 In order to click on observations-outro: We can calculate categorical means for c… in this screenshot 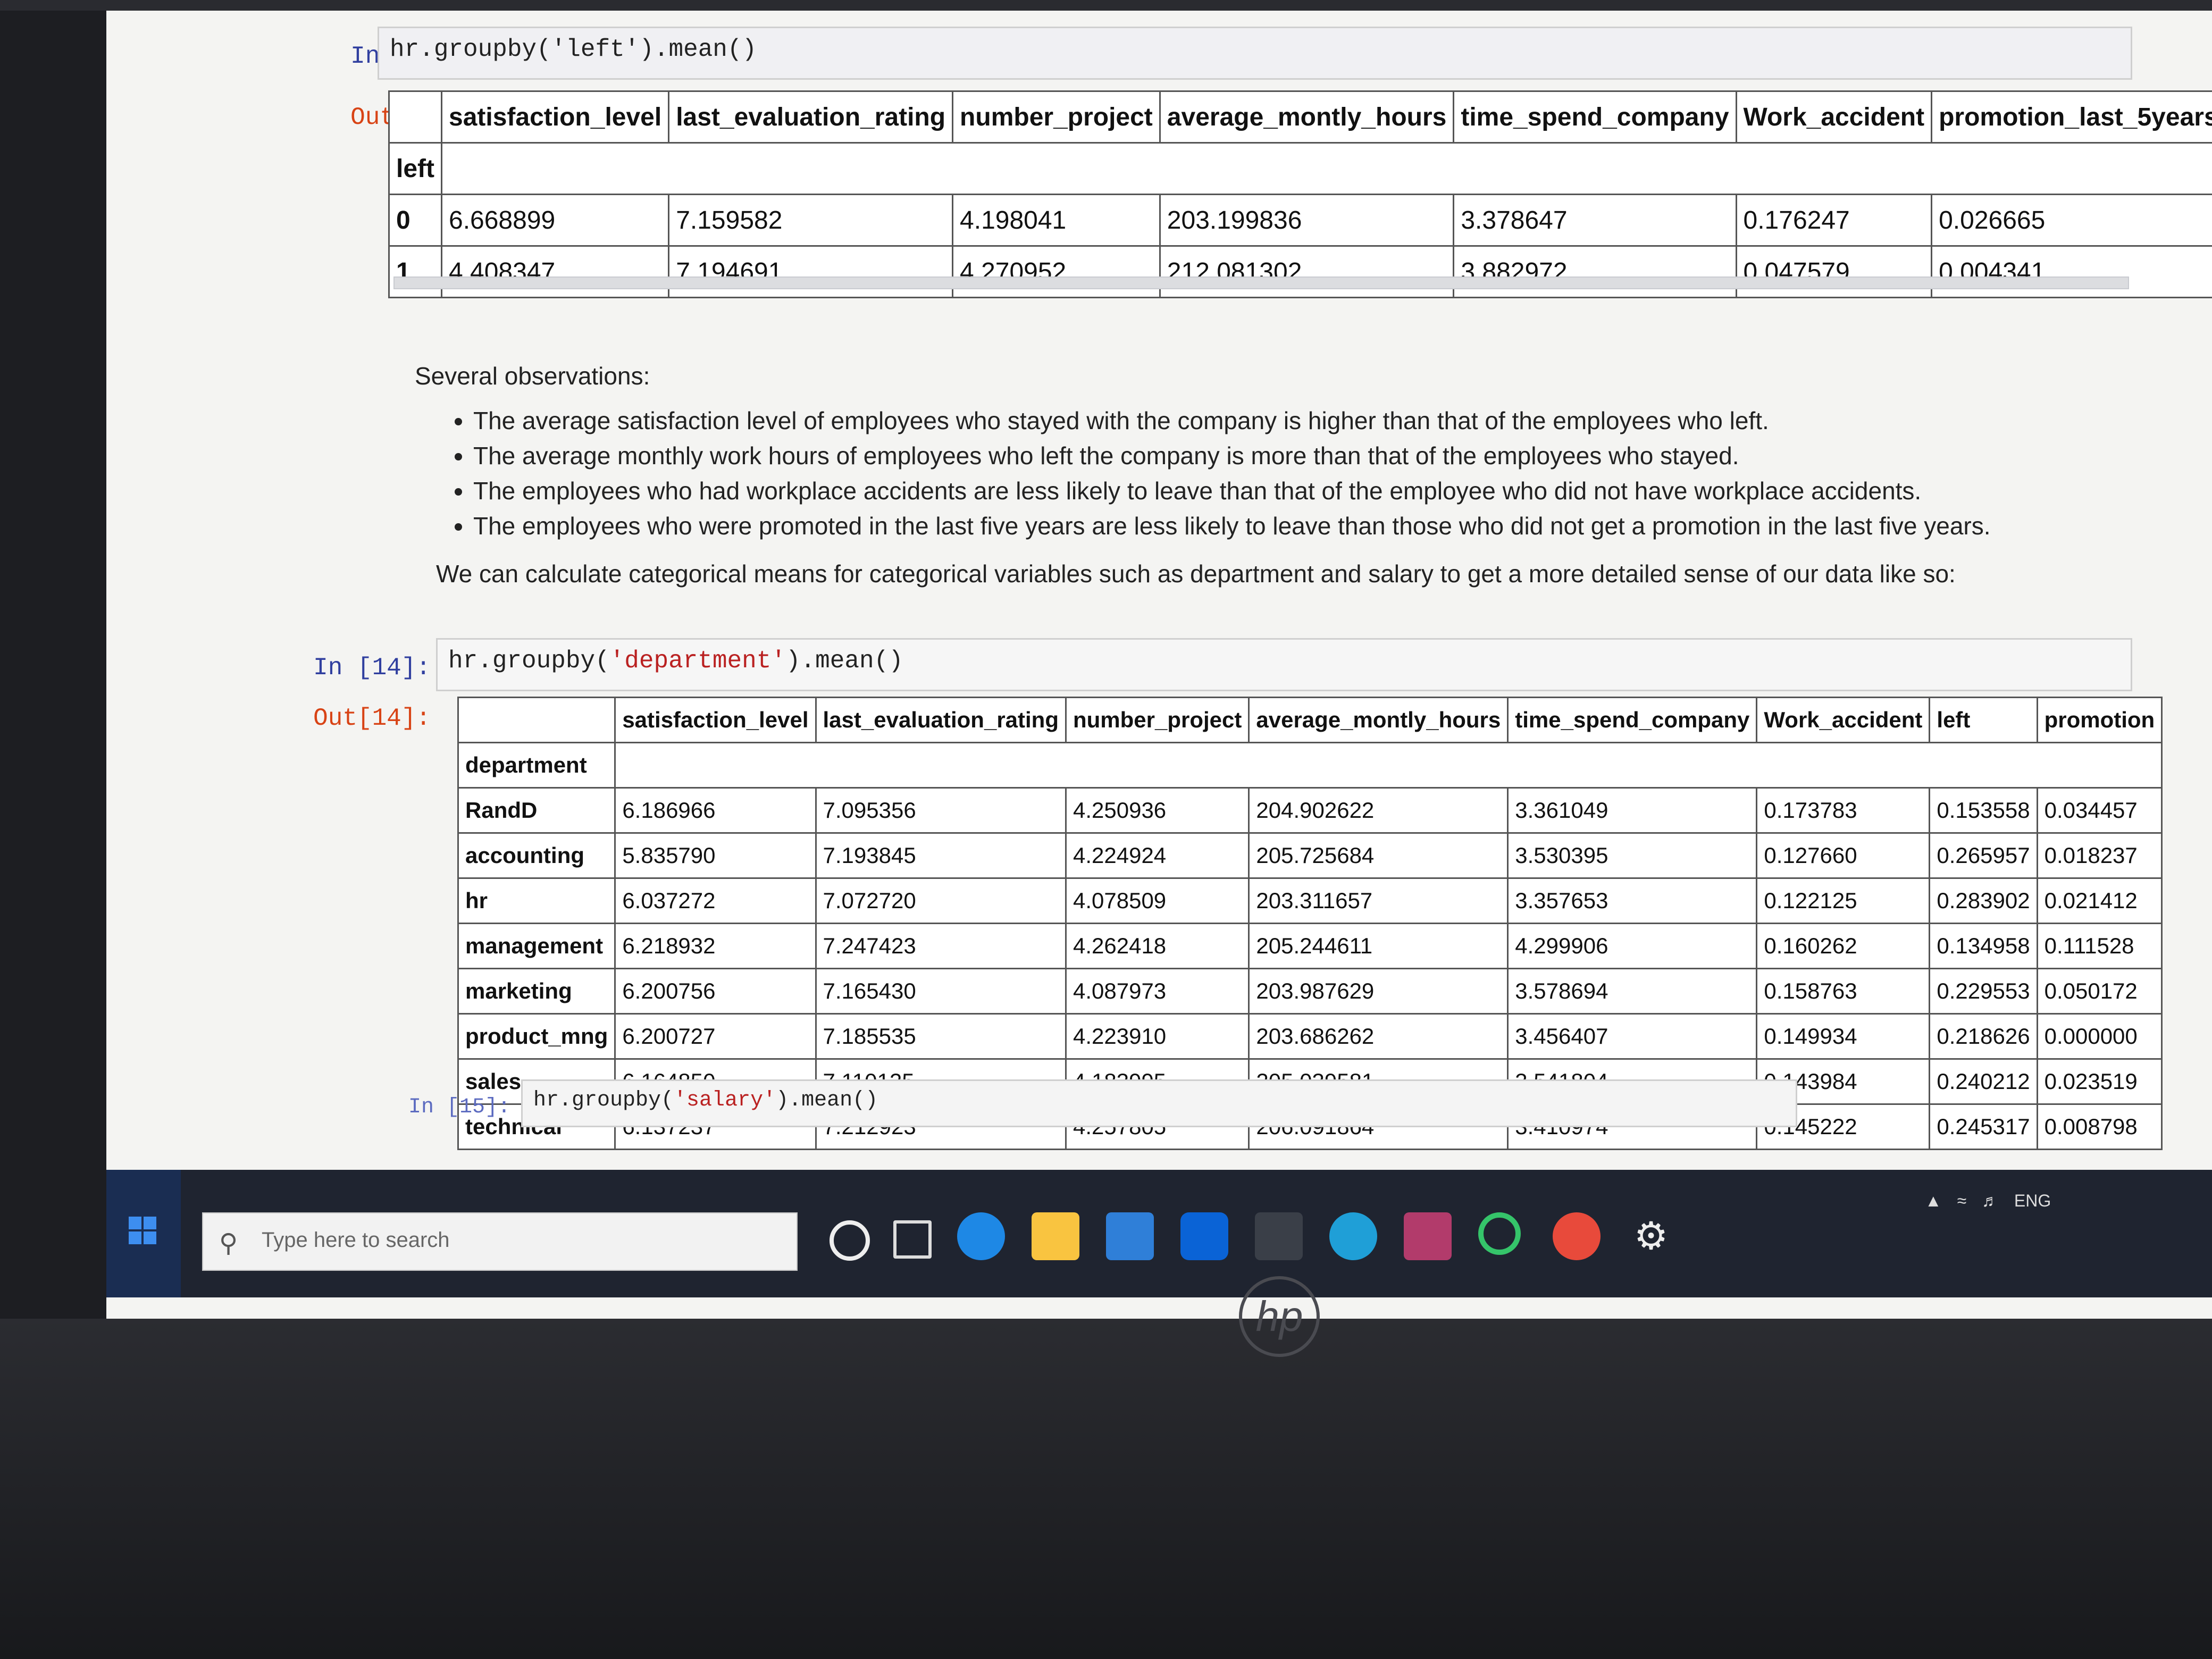, I will do `click(1196, 574)`.